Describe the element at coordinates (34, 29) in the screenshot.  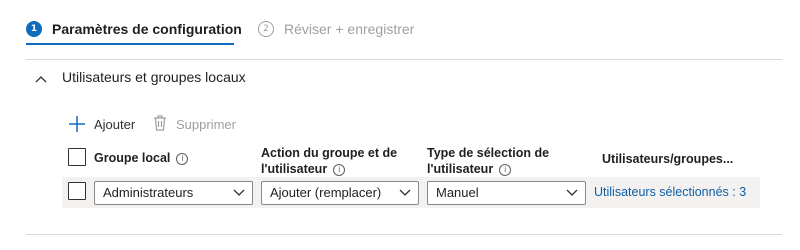
I see `step-number-badge: 1` at that location.